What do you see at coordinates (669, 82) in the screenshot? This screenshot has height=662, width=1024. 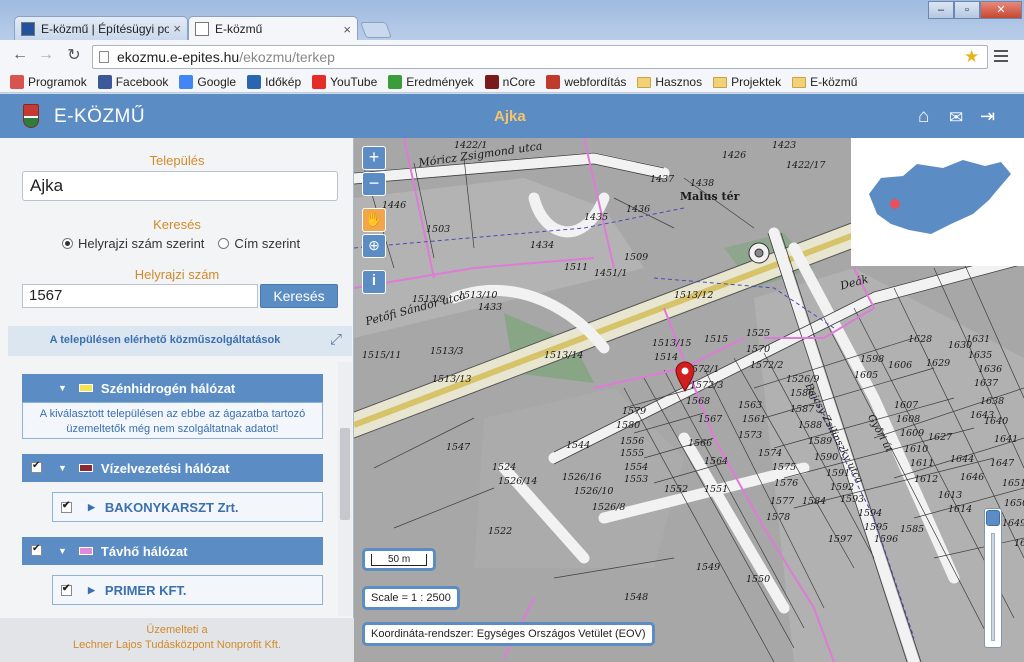 I see `bookmark-item: Hasznos` at bounding box center [669, 82].